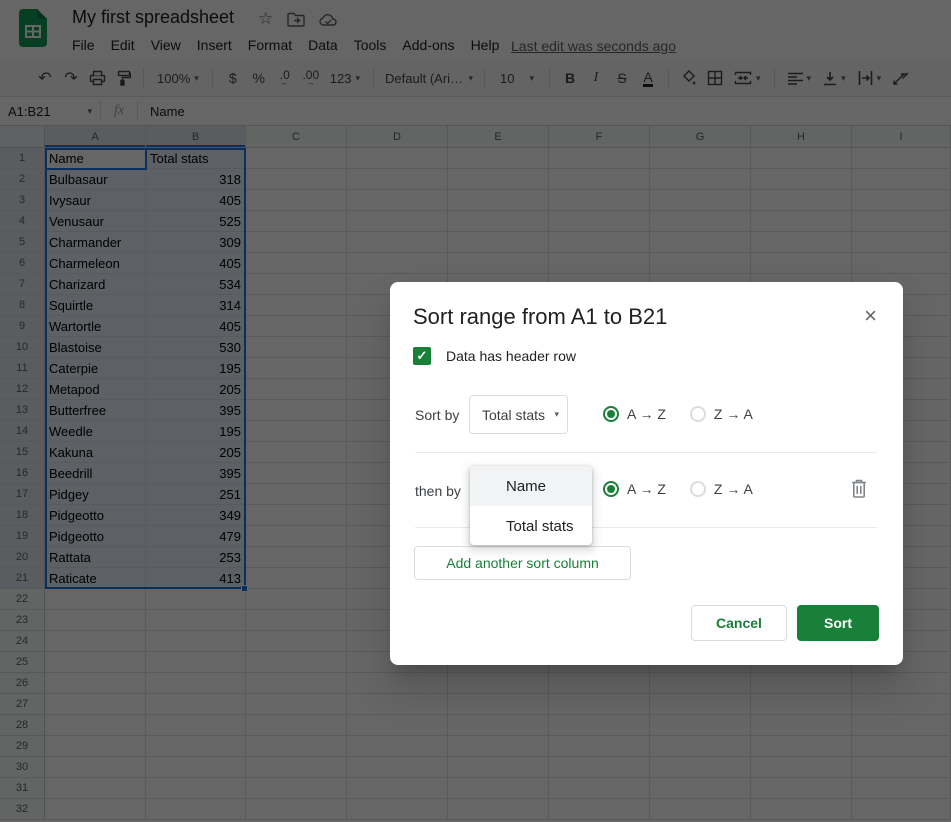  Describe the element at coordinates (531, 486) in the screenshot. I see `dropdown-option-name: Name` at that location.